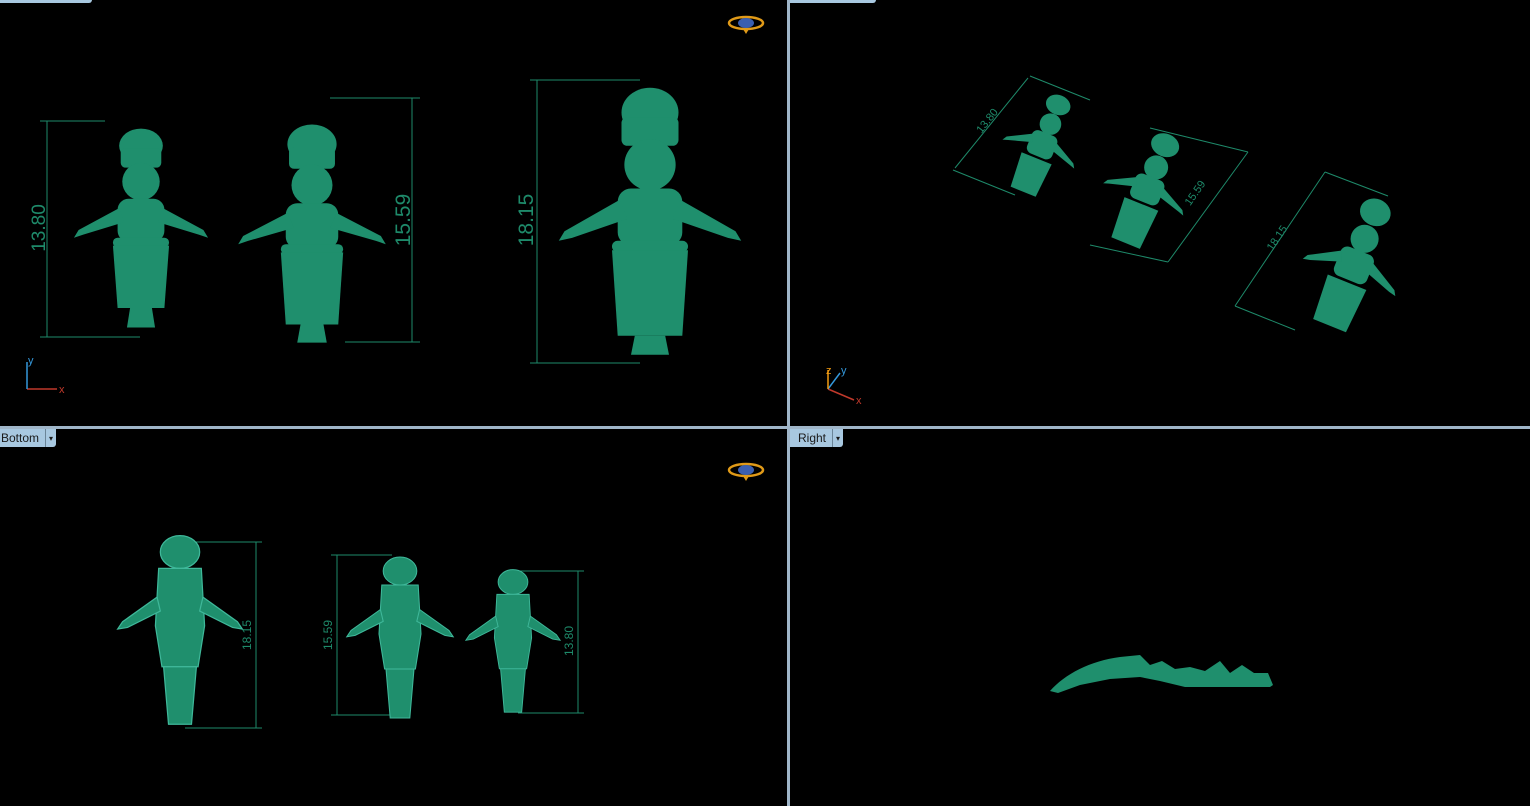  What do you see at coordinates (141, 228) in the screenshot?
I see `figure-small` at bounding box center [141, 228].